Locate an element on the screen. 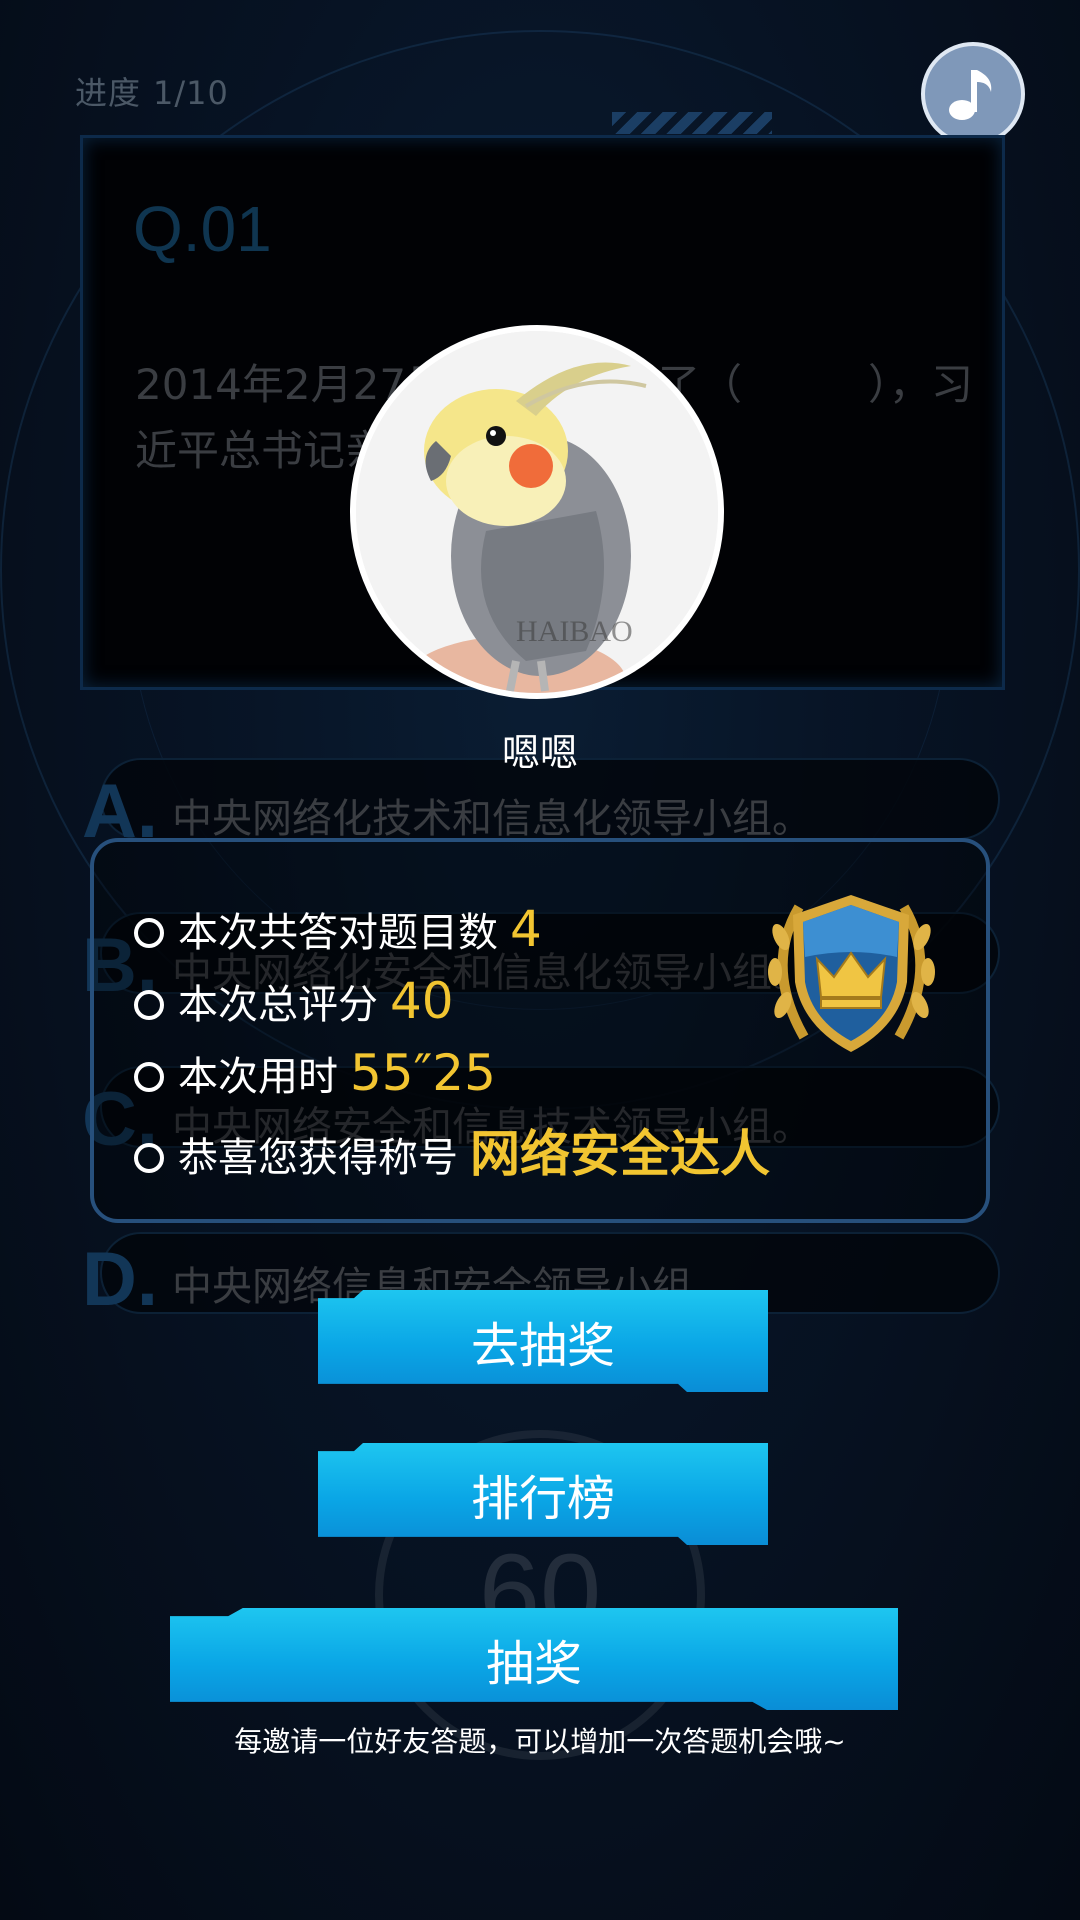  user-nickname: 嗯嗯 is located at coordinates (539, 753).